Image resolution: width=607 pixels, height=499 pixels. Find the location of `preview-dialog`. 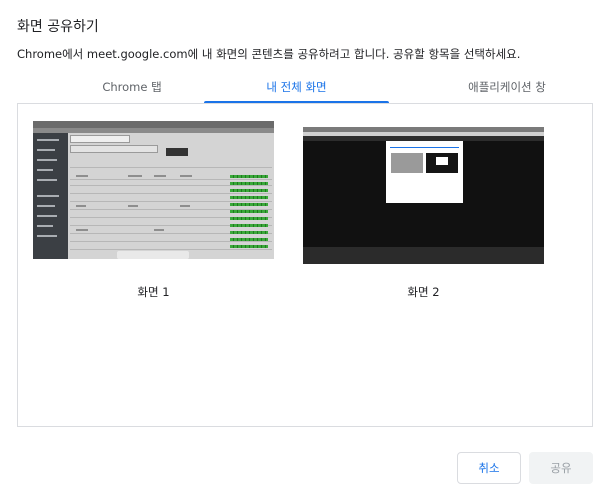

preview-dialog is located at coordinates (424, 172).